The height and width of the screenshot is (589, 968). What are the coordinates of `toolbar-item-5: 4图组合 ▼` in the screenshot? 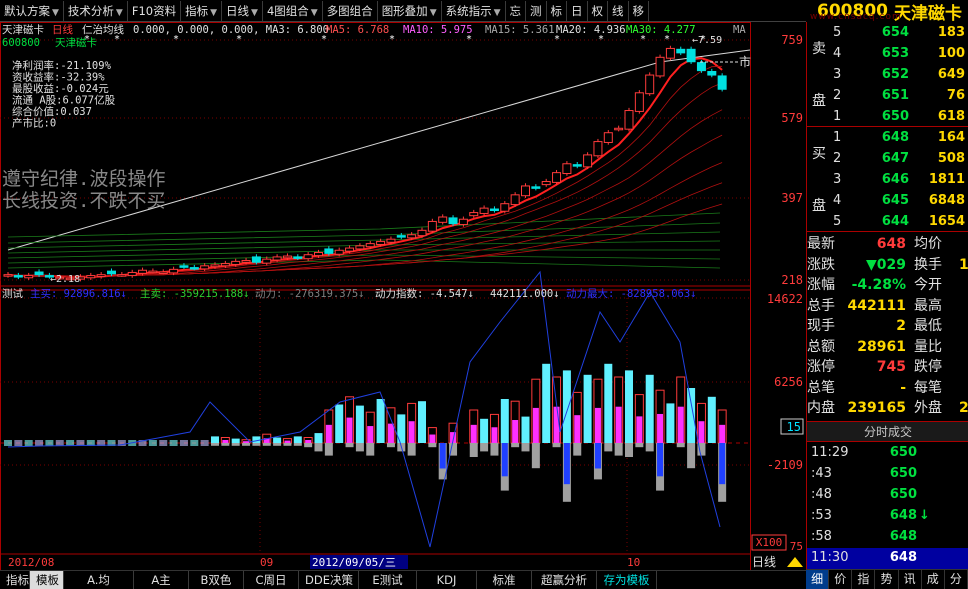 It's located at (293, 10).